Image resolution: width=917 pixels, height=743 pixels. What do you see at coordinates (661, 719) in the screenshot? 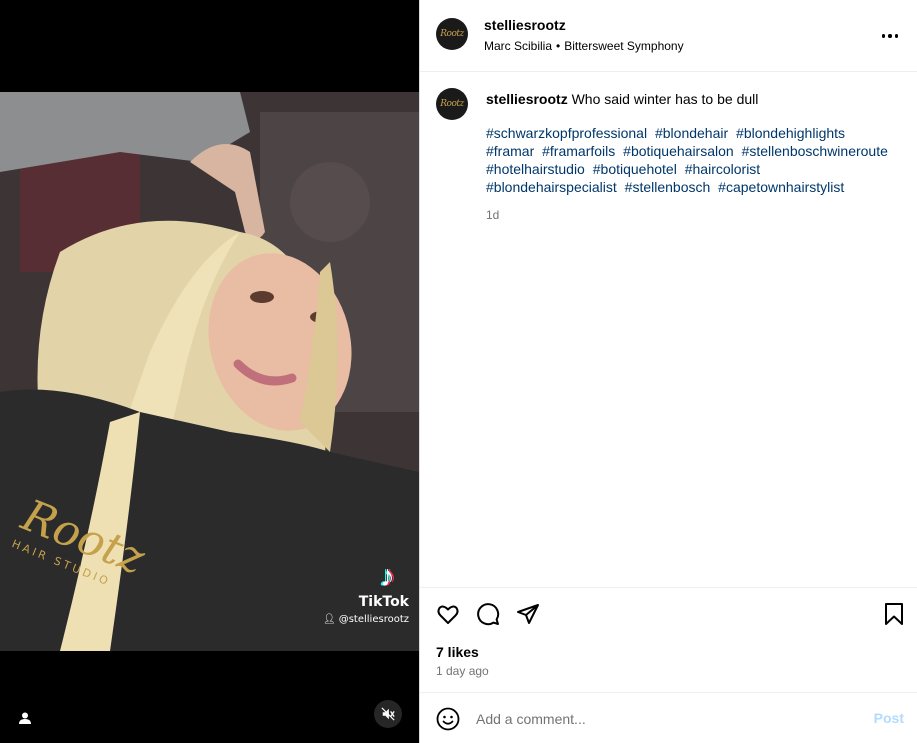
I see `comment-input` at bounding box center [661, 719].